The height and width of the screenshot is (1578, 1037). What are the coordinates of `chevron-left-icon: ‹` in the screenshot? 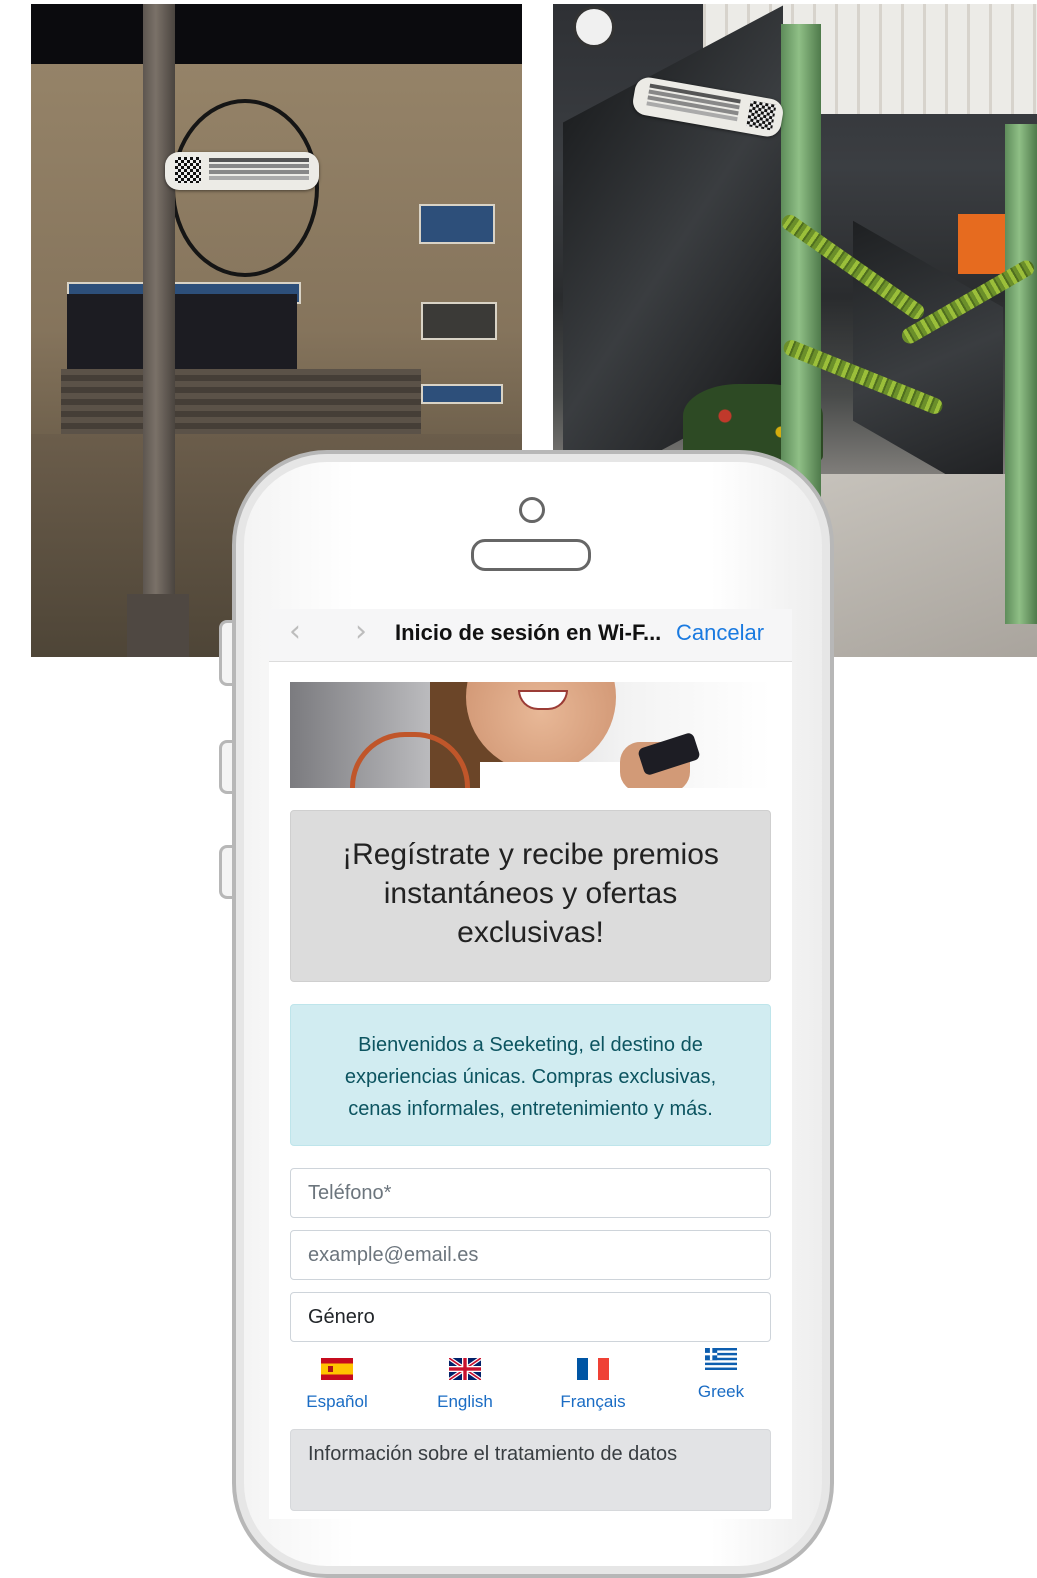 It's located at (295, 632).